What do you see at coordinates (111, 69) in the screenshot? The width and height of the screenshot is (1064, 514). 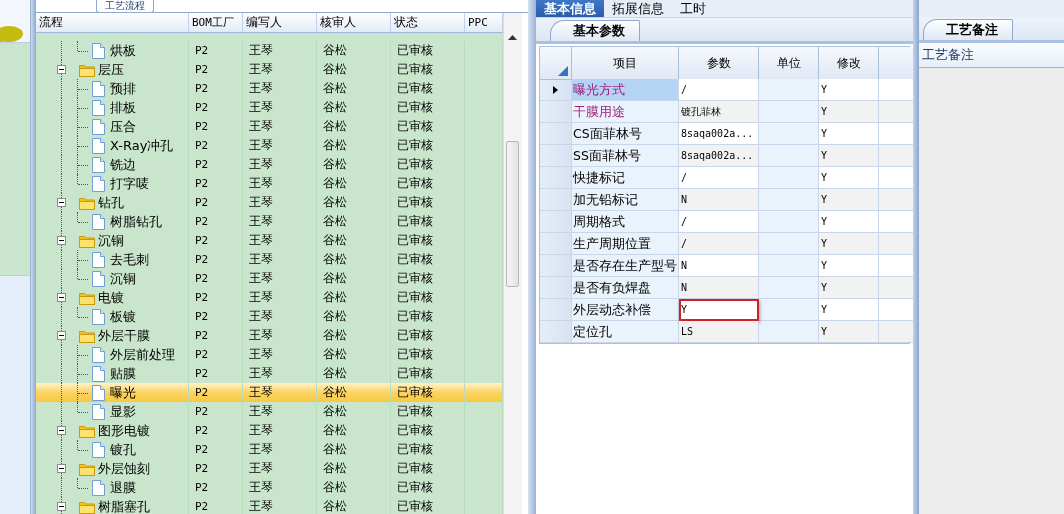 I see `tree-node-label: 层压` at bounding box center [111, 69].